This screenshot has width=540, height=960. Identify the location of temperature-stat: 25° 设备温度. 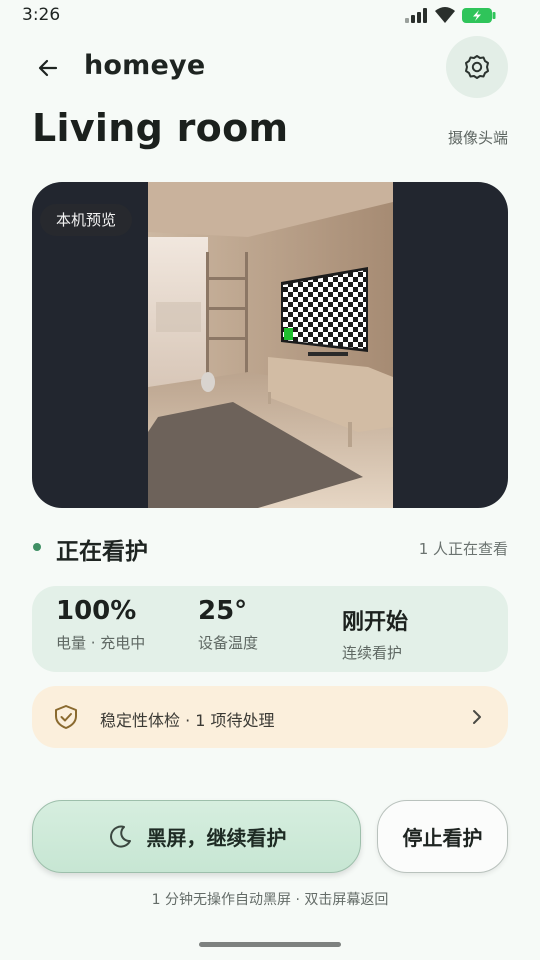
(228, 624).